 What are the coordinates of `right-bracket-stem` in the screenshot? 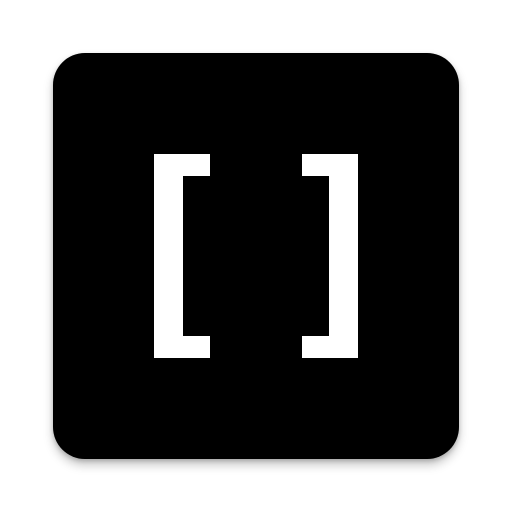 It's located at (343, 256).